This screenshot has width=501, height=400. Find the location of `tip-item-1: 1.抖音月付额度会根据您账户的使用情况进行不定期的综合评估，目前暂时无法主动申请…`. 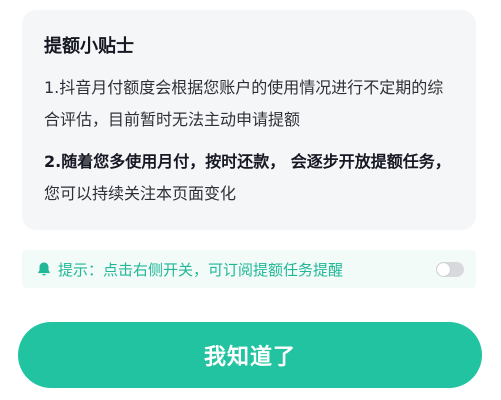

tip-item-1: 1.抖音月付额度会根据您账户的使用情况进行不定期的综合评估，目前暂时无法主动申请… is located at coordinates (244, 103).